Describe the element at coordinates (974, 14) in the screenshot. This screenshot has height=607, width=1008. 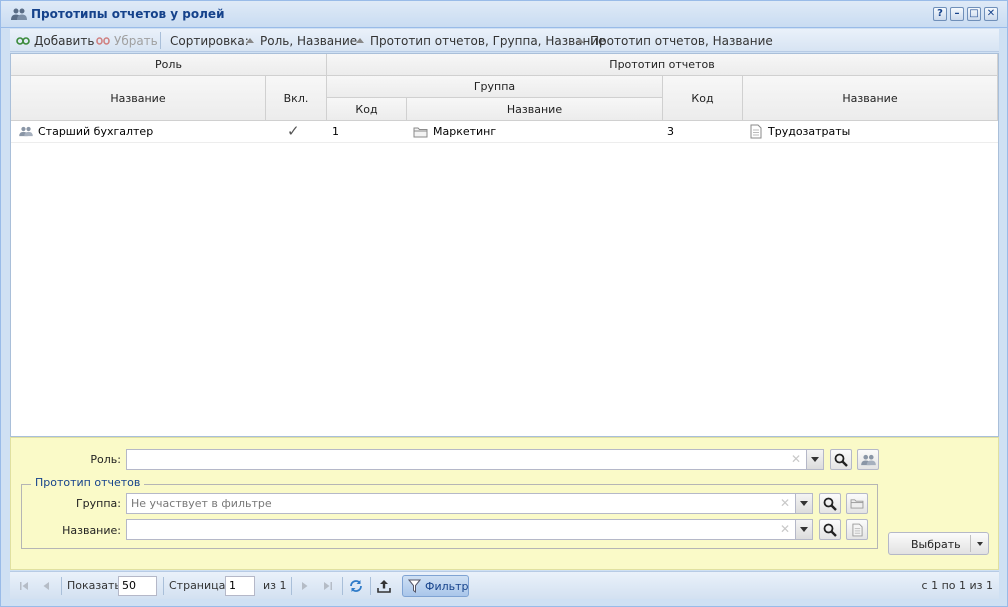
I see `maximize-button: □` at that location.